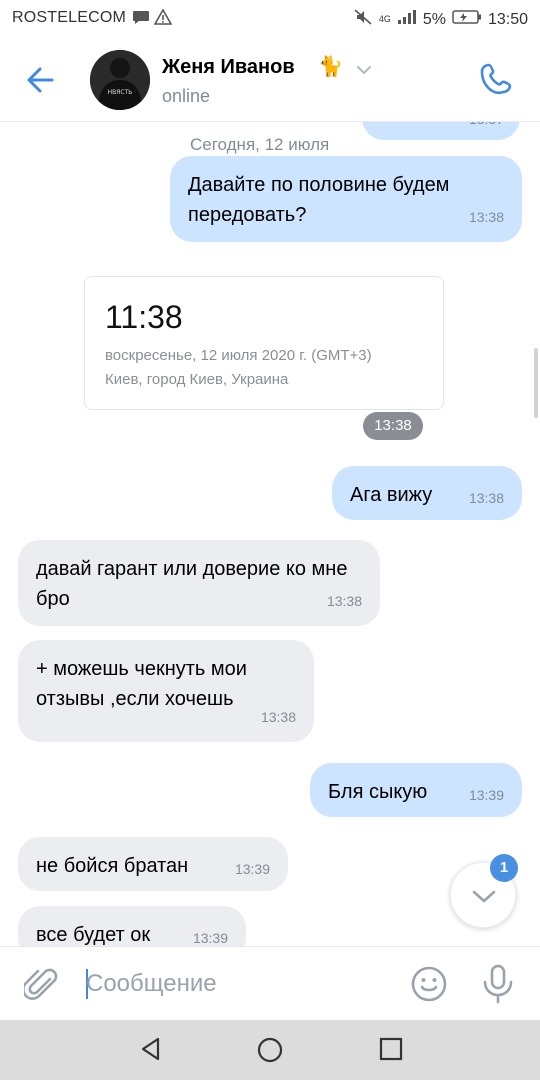 This screenshot has height=1080, width=540. I want to click on message-text: Ага вижу, so click(391, 495).